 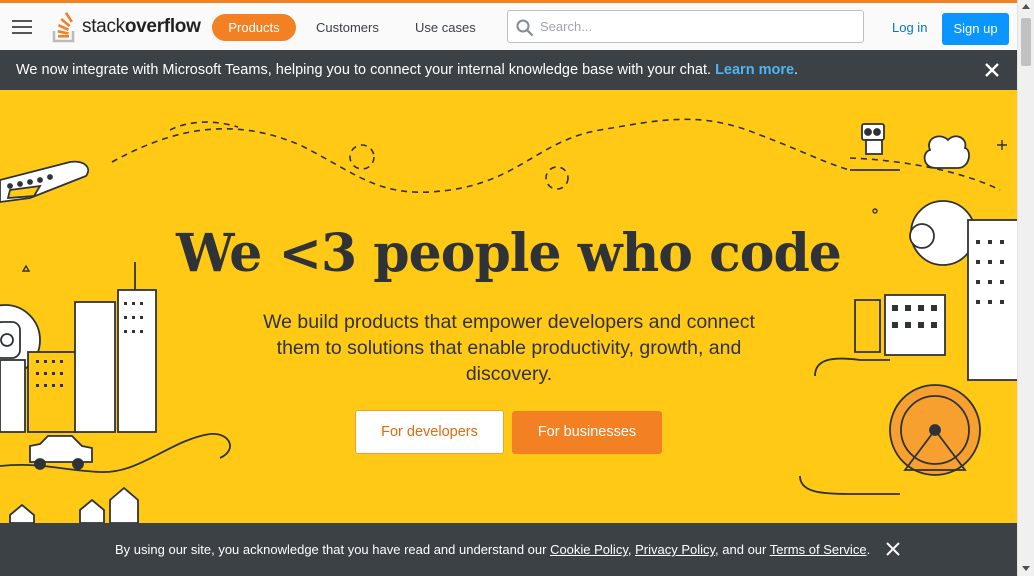 I want to click on logo-prefix: stack, so click(x=103, y=26).